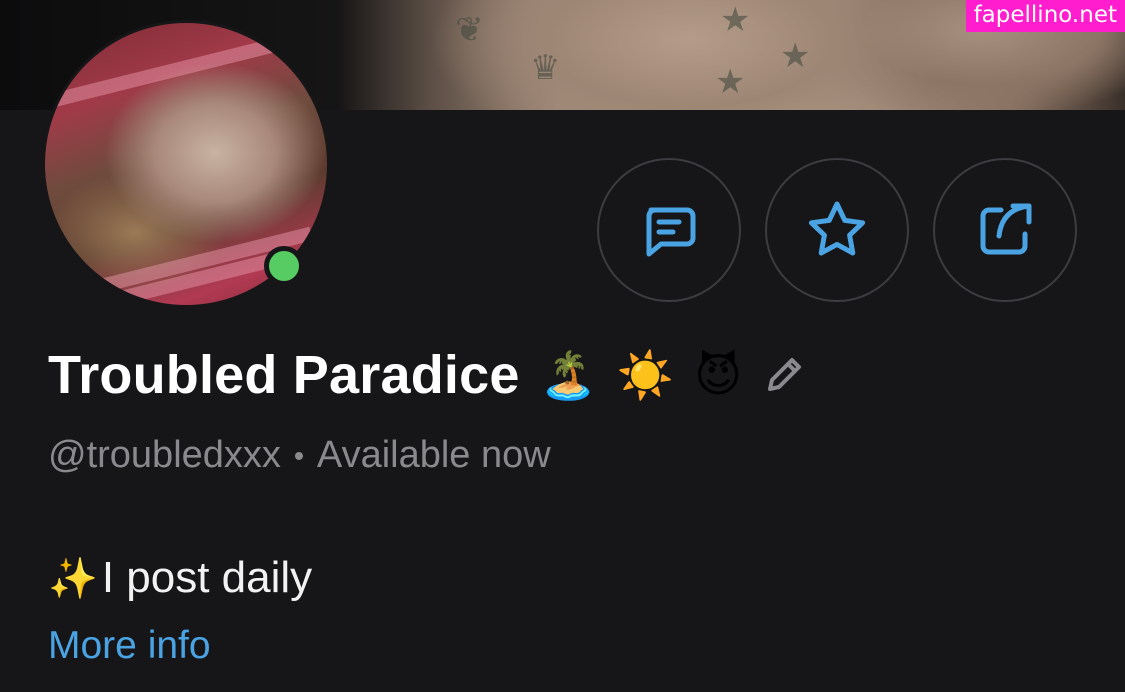 The width and height of the screenshot is (1125, 692). Describe the element at coordinates (433, 455) in the screenshot. I see `availability-status: Available now` at that location.